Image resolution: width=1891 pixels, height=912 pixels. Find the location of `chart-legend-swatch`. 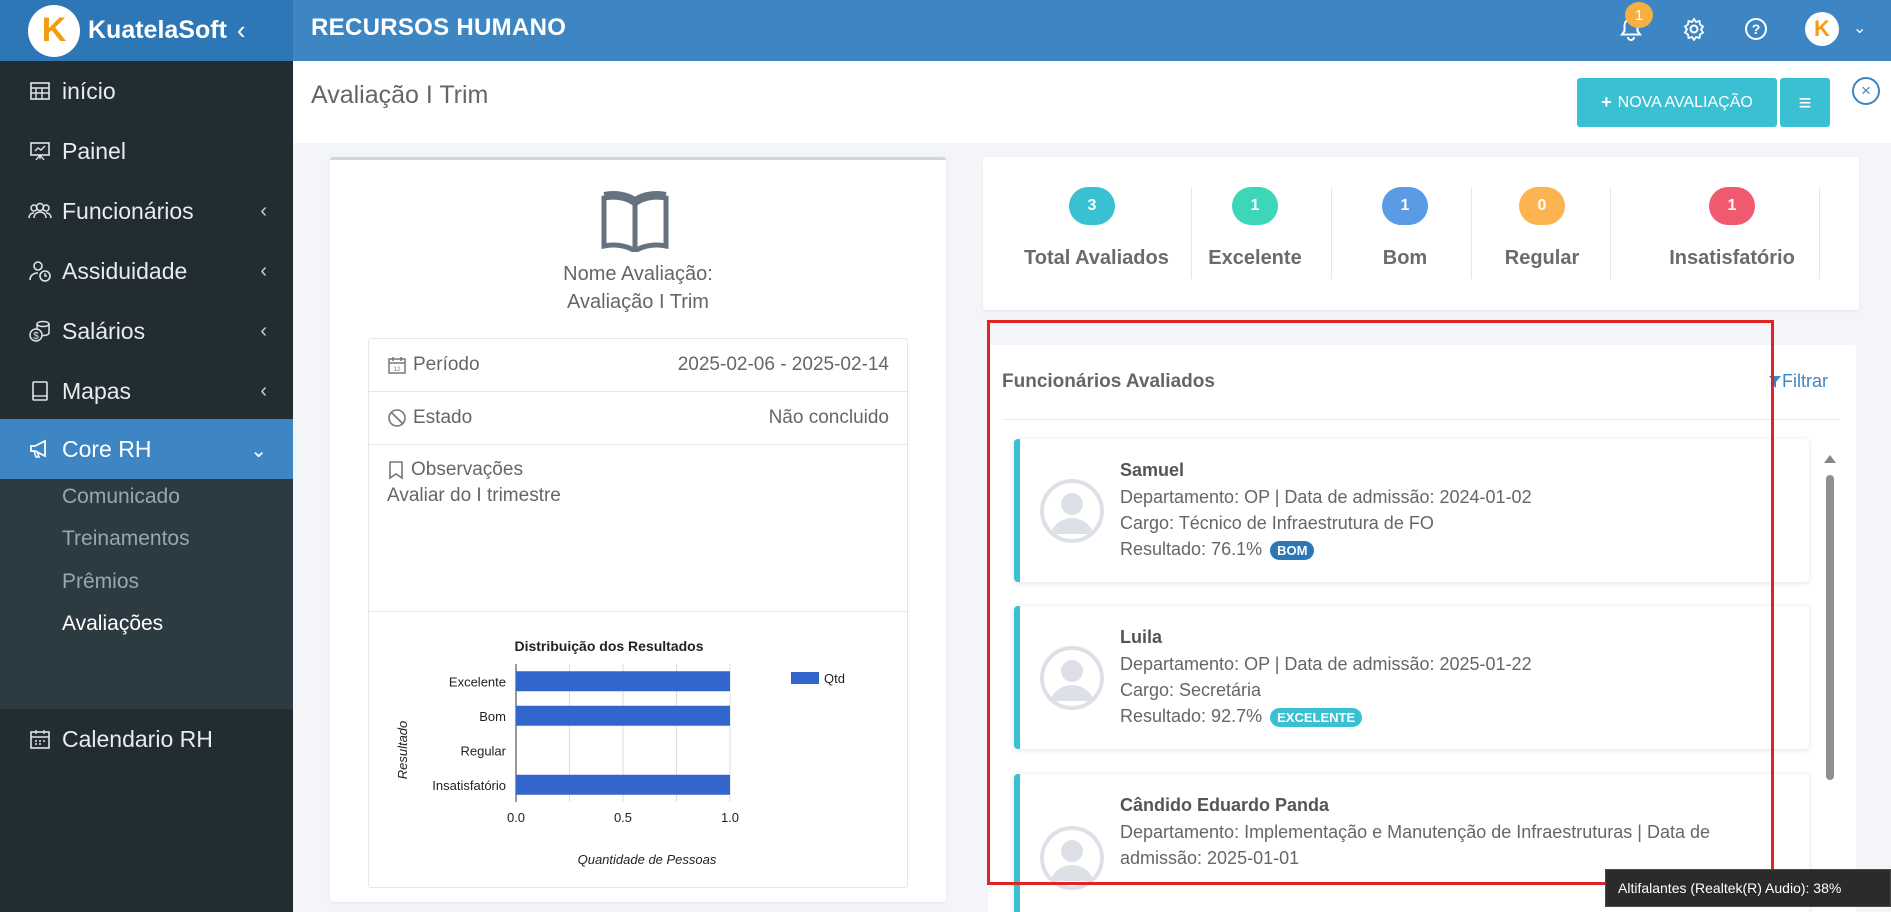

chart-legend-swatch is located at coordinates (805, 678).